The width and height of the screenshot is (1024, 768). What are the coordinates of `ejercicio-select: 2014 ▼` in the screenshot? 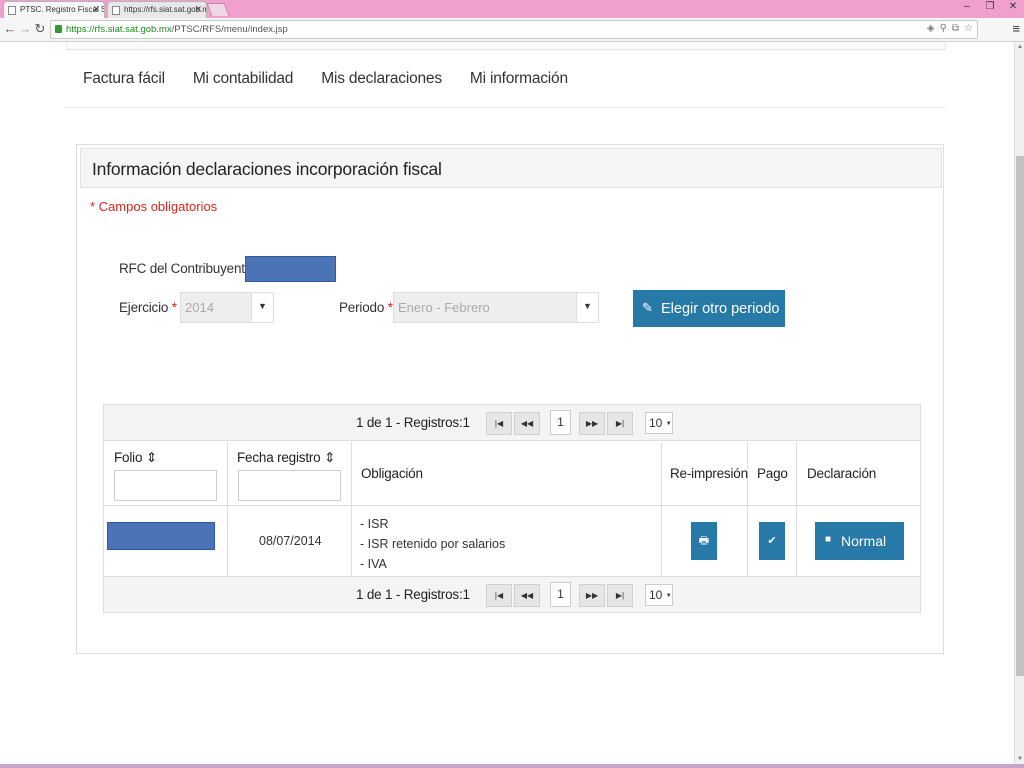 It's located at (227, 307).